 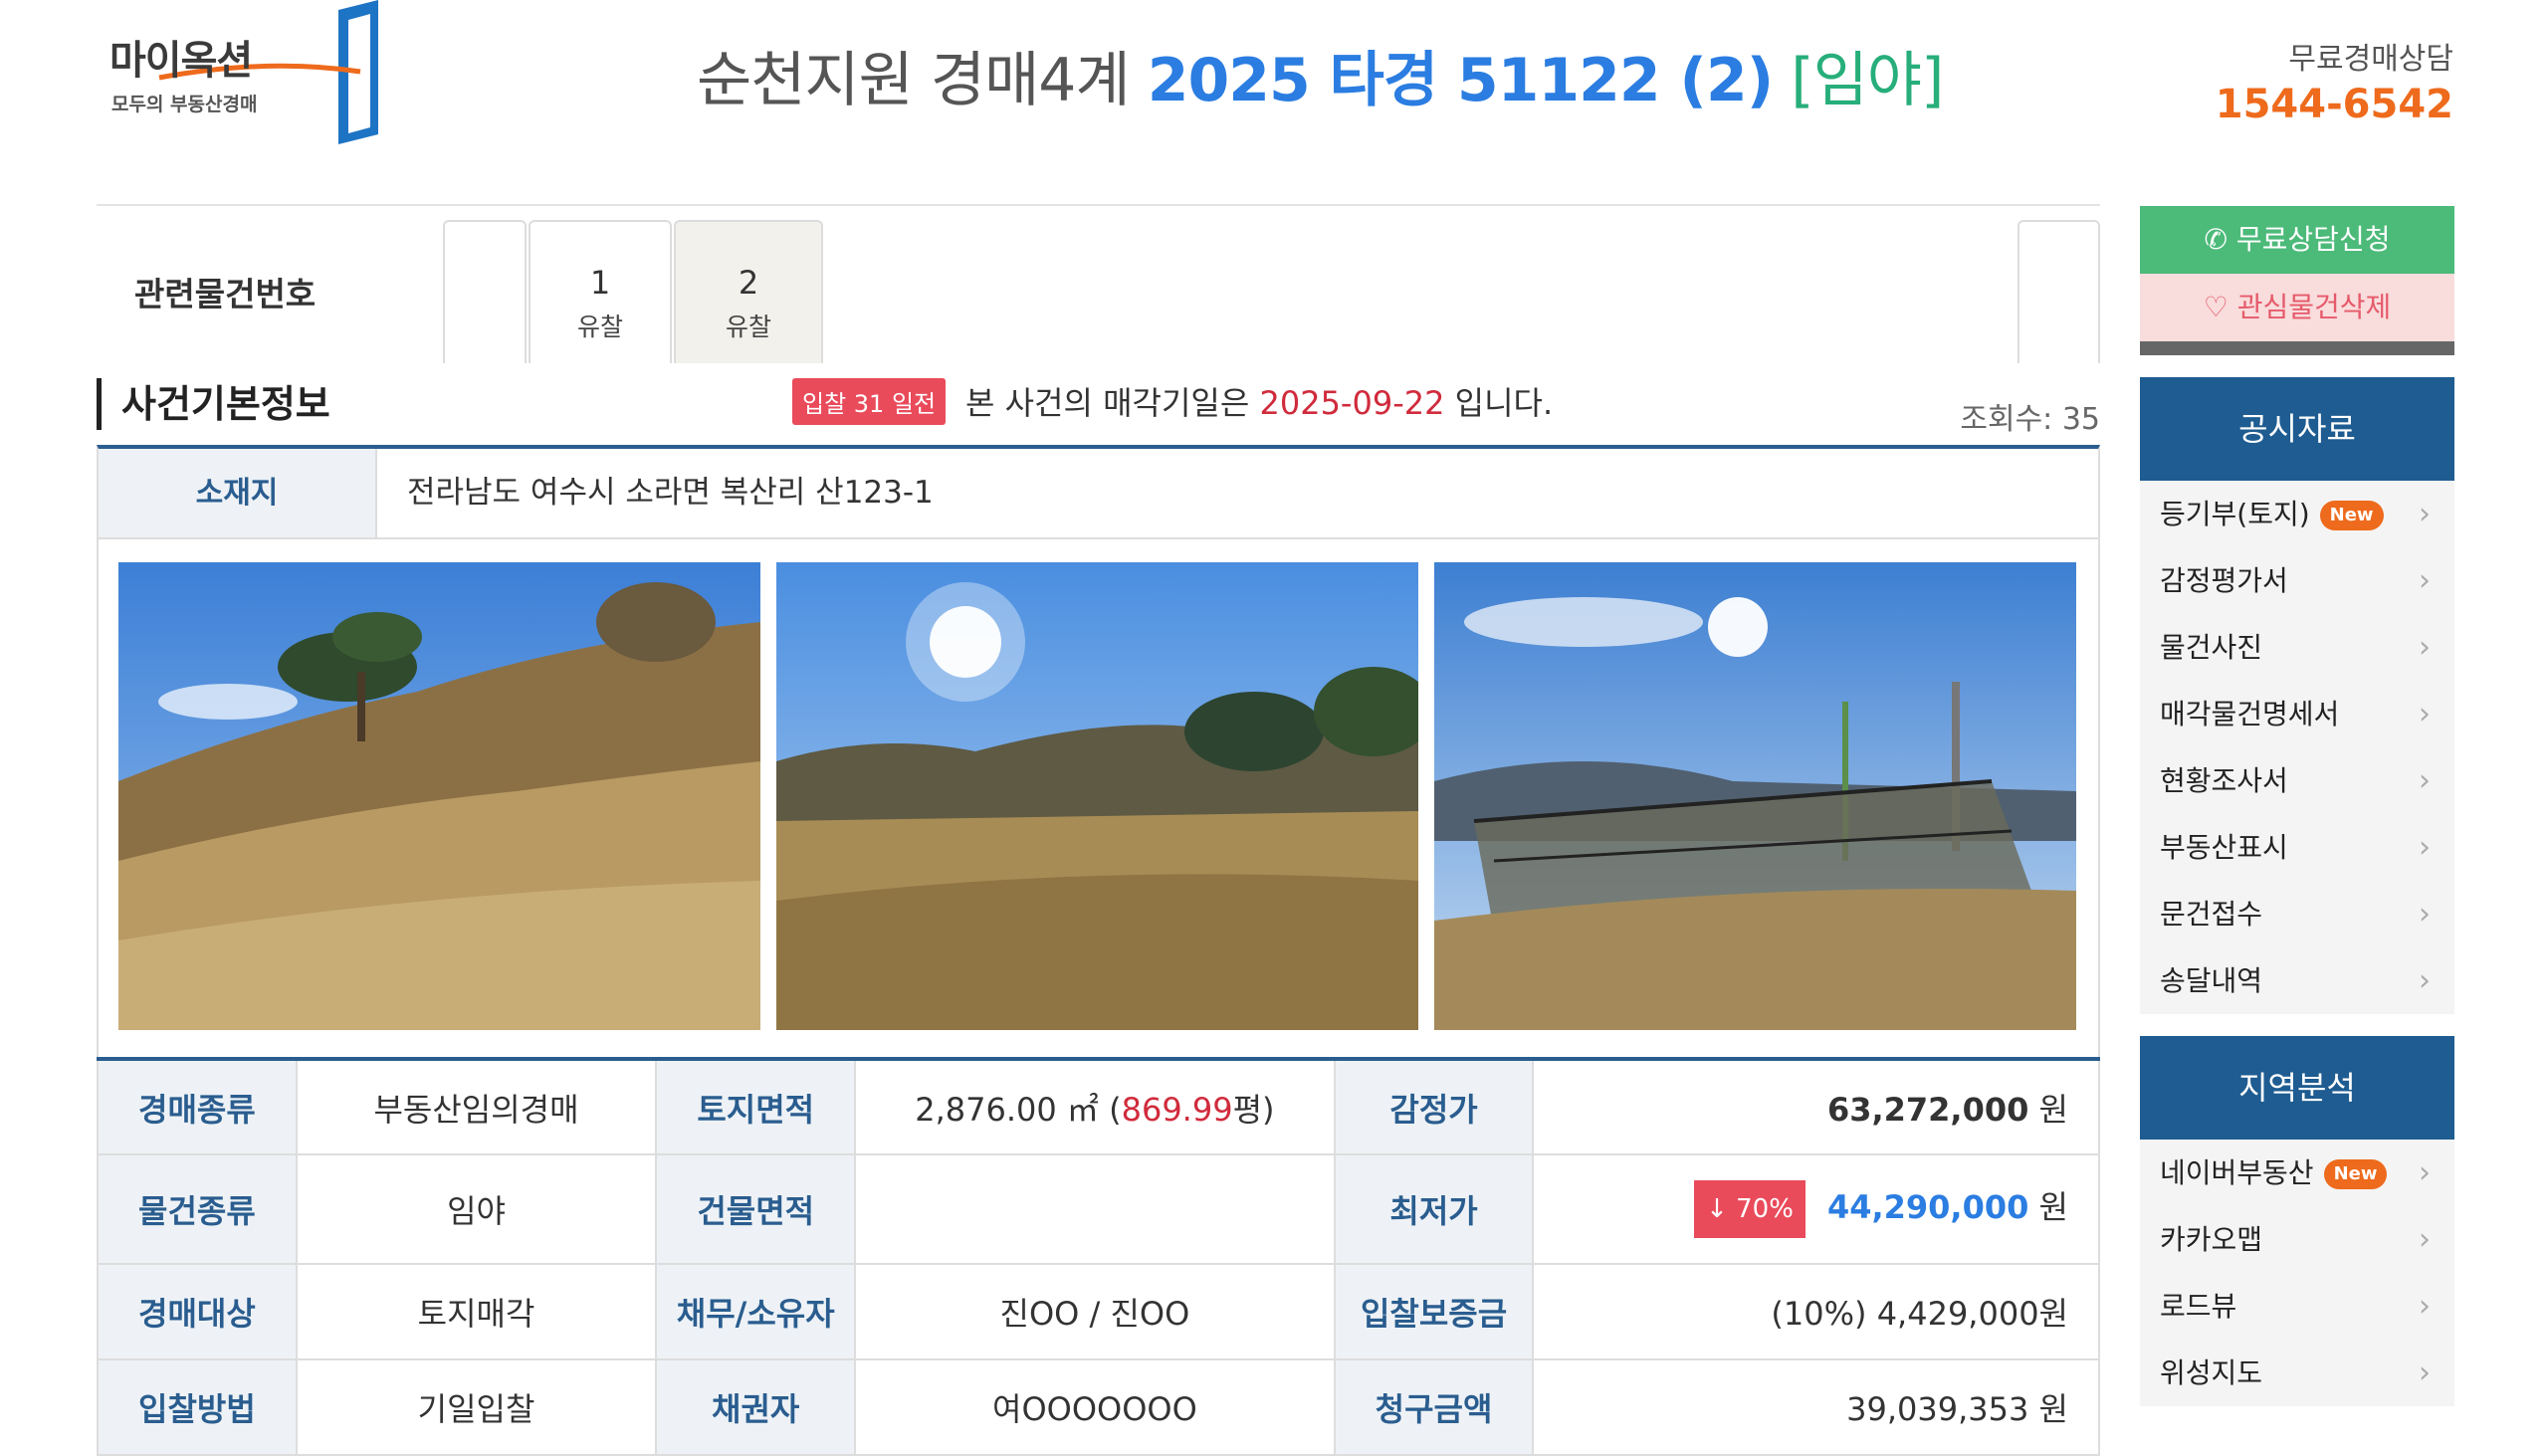 I want to click on doc-item-label: 송달내역, so click(x=2211, y=980).